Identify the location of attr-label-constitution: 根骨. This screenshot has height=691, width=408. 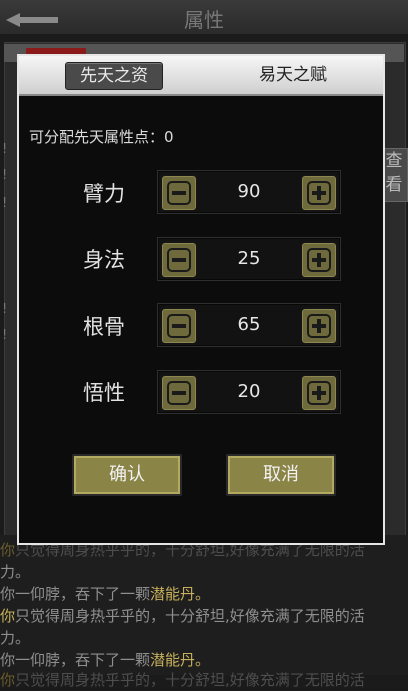
(104, 327).